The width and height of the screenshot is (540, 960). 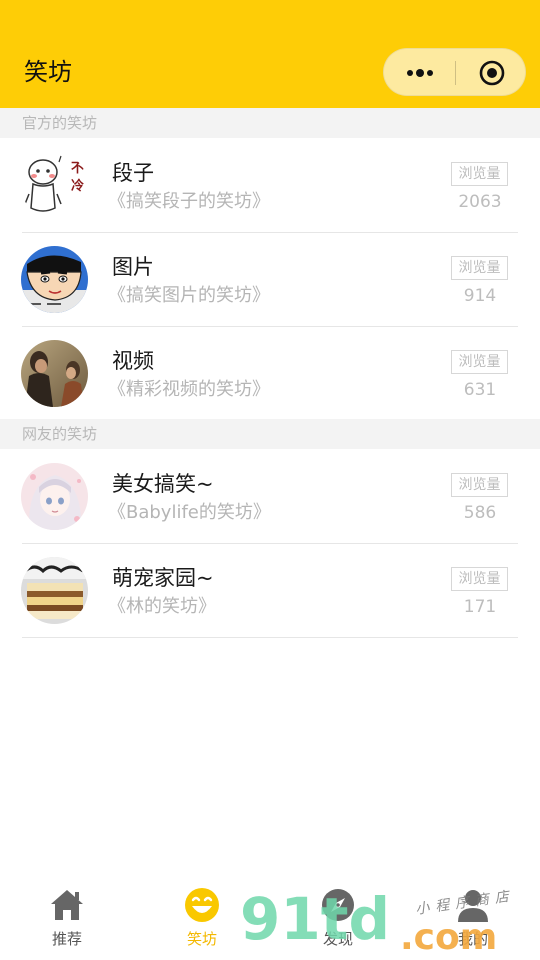 What do you see at coordinates (202, 905) in the screenshot?
I see `laughing-face-icon` at bounding box center [202, 905].